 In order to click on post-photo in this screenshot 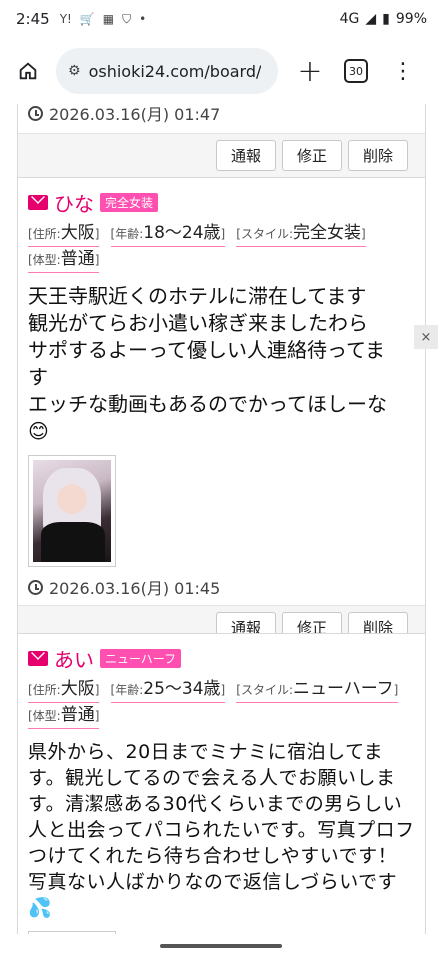, I will do `click(72, 511)`.